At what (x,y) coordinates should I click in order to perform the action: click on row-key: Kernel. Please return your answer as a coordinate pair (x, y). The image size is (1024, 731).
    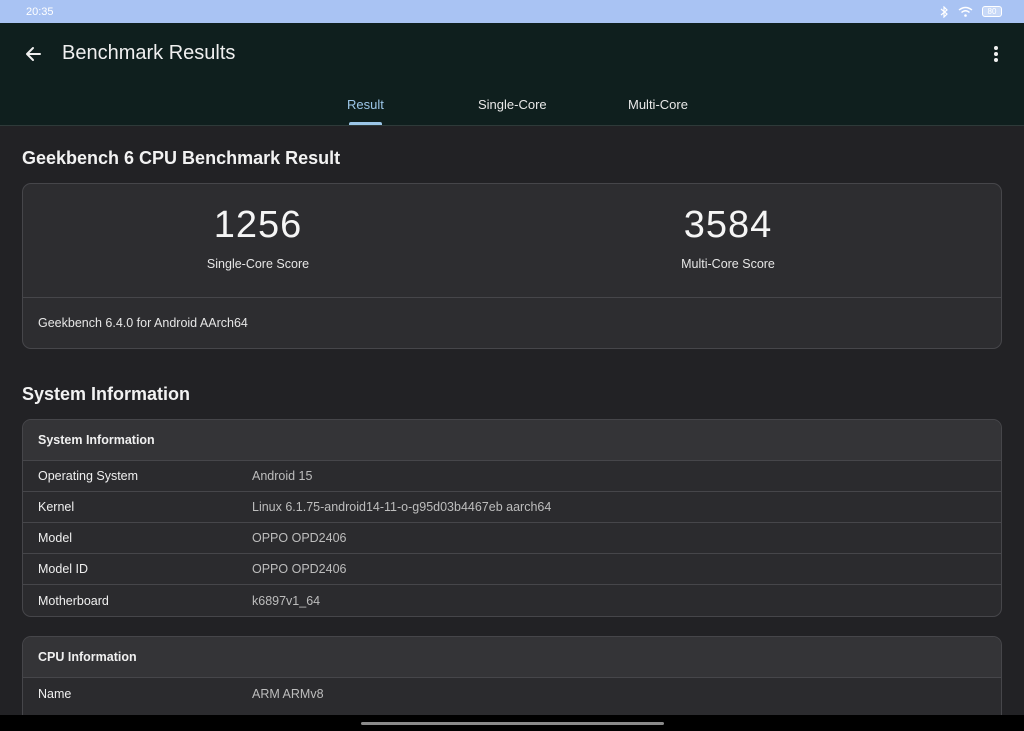
    Looking at the image, I should click on (56, 507).